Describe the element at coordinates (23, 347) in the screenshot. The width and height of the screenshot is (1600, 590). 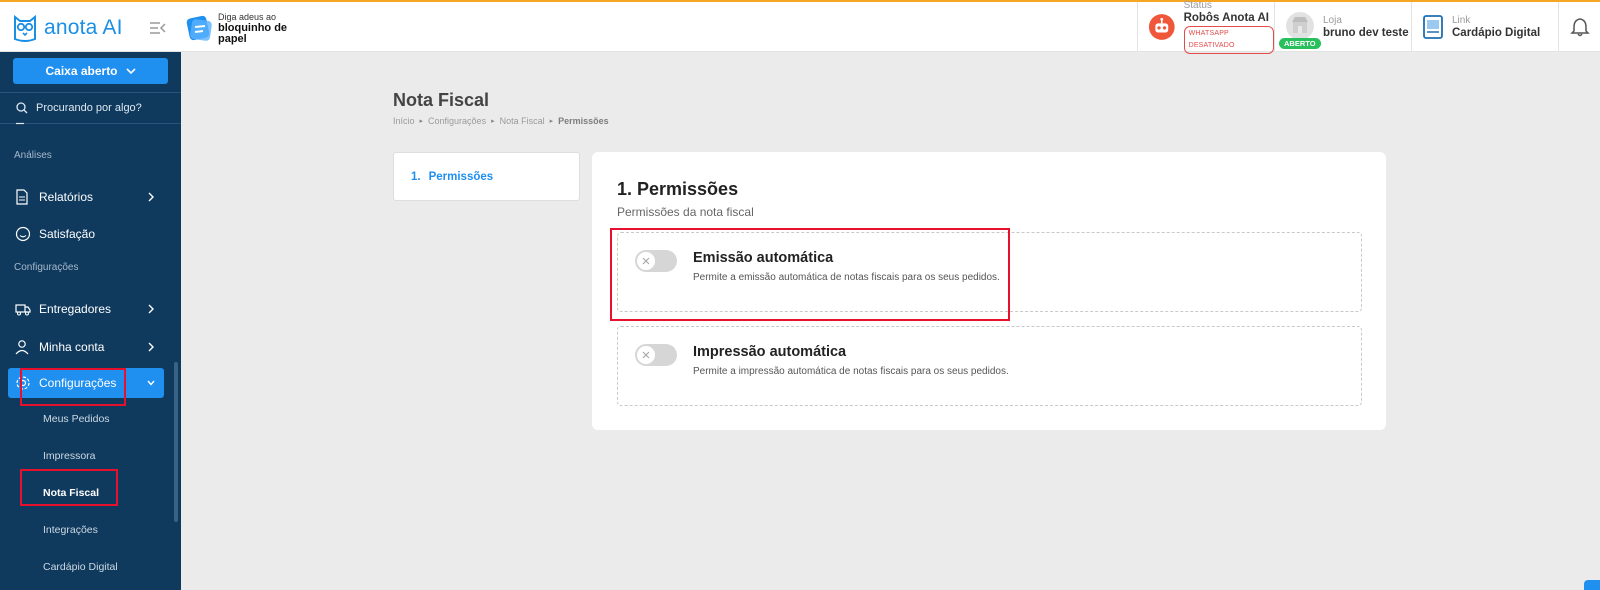
I see `user-icon` at that location.